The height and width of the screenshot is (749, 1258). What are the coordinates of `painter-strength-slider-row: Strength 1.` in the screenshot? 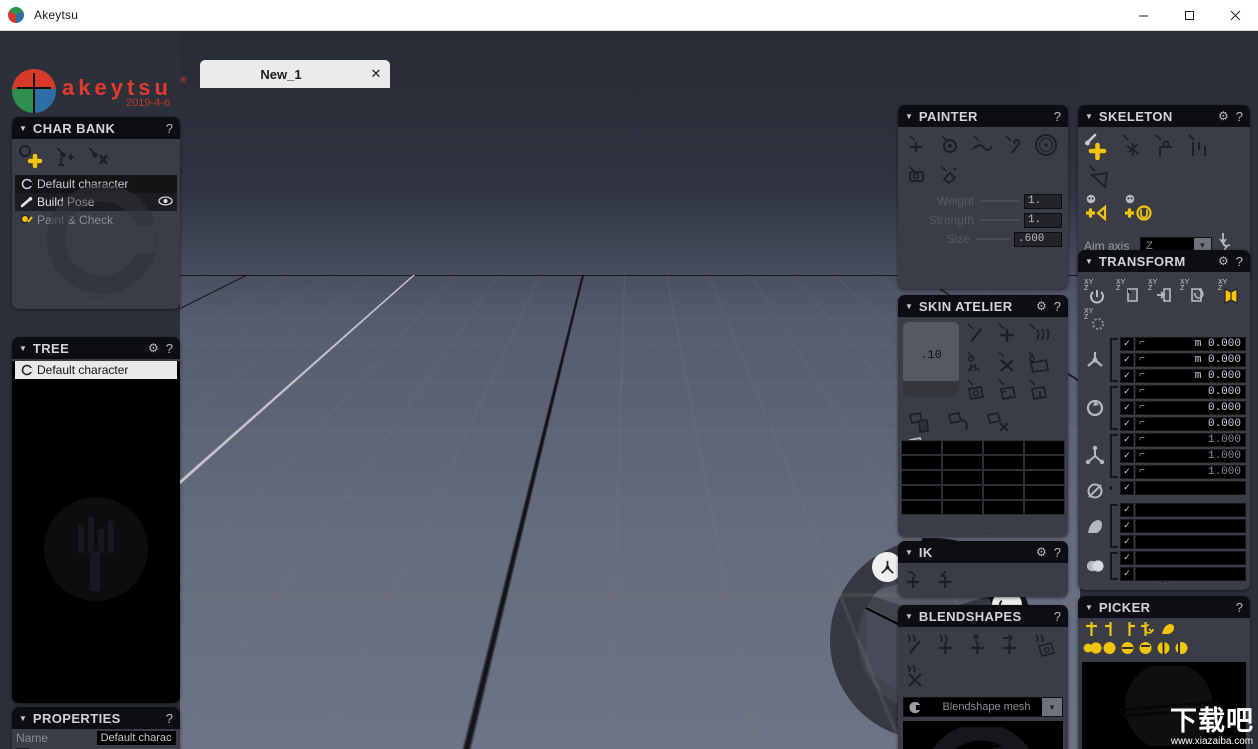 It's located at (983, 220).